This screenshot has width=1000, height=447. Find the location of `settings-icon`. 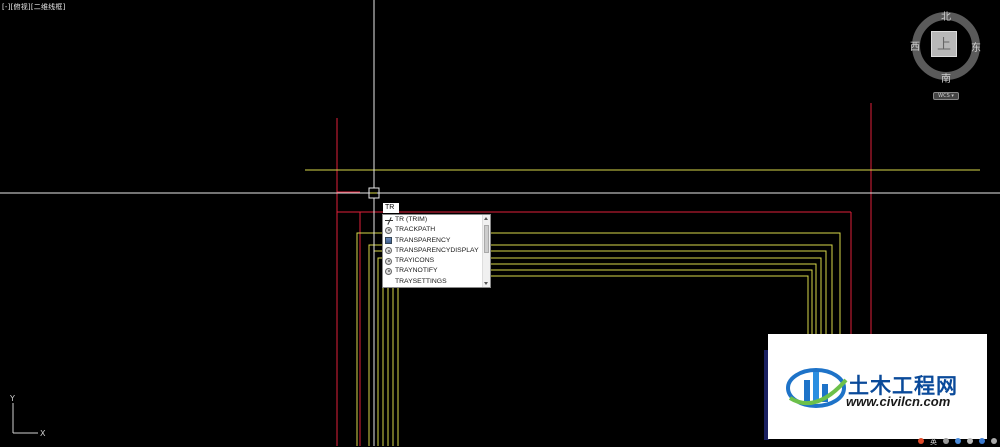

settings-icon is located at coordinates (994, 441).